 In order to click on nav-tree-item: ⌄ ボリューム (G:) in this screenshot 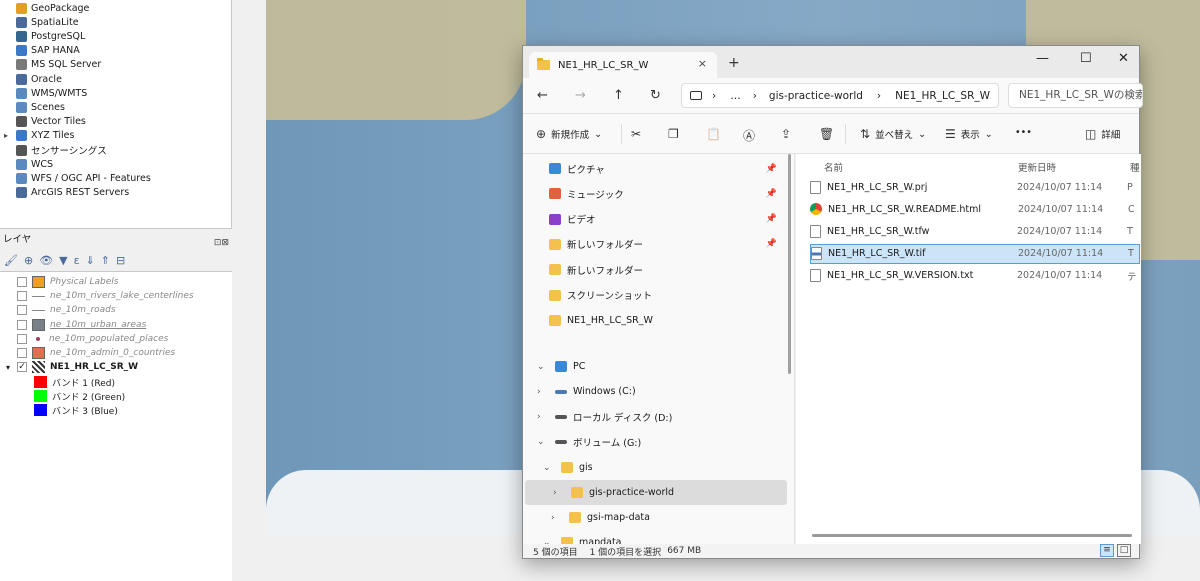, I will do `click(654, 441)`.